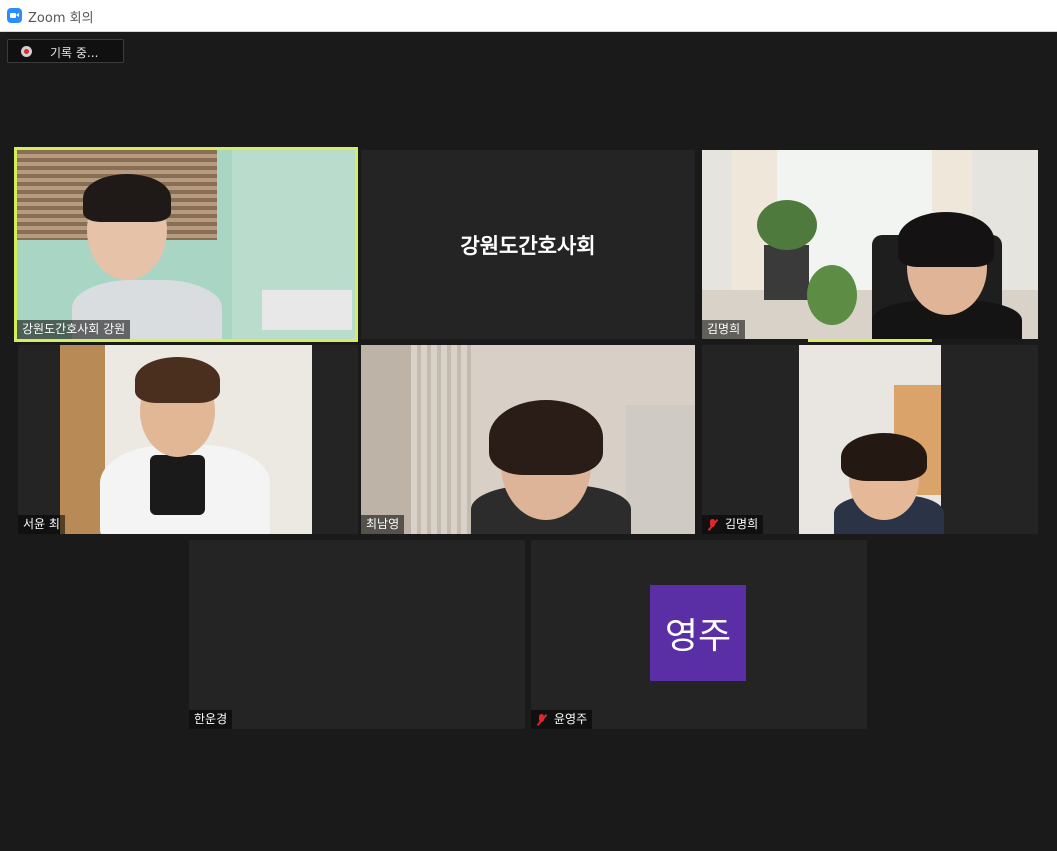 The image size is (1057, 851). Describe the element at coordinates (571, 719) in the screenshot. I see `participant-name: 윤영주` at that location.